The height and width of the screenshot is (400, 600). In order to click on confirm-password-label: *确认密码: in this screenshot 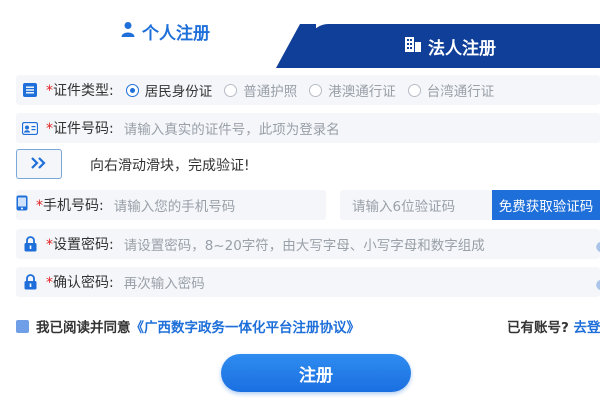, I will do `click(80, 283)`.